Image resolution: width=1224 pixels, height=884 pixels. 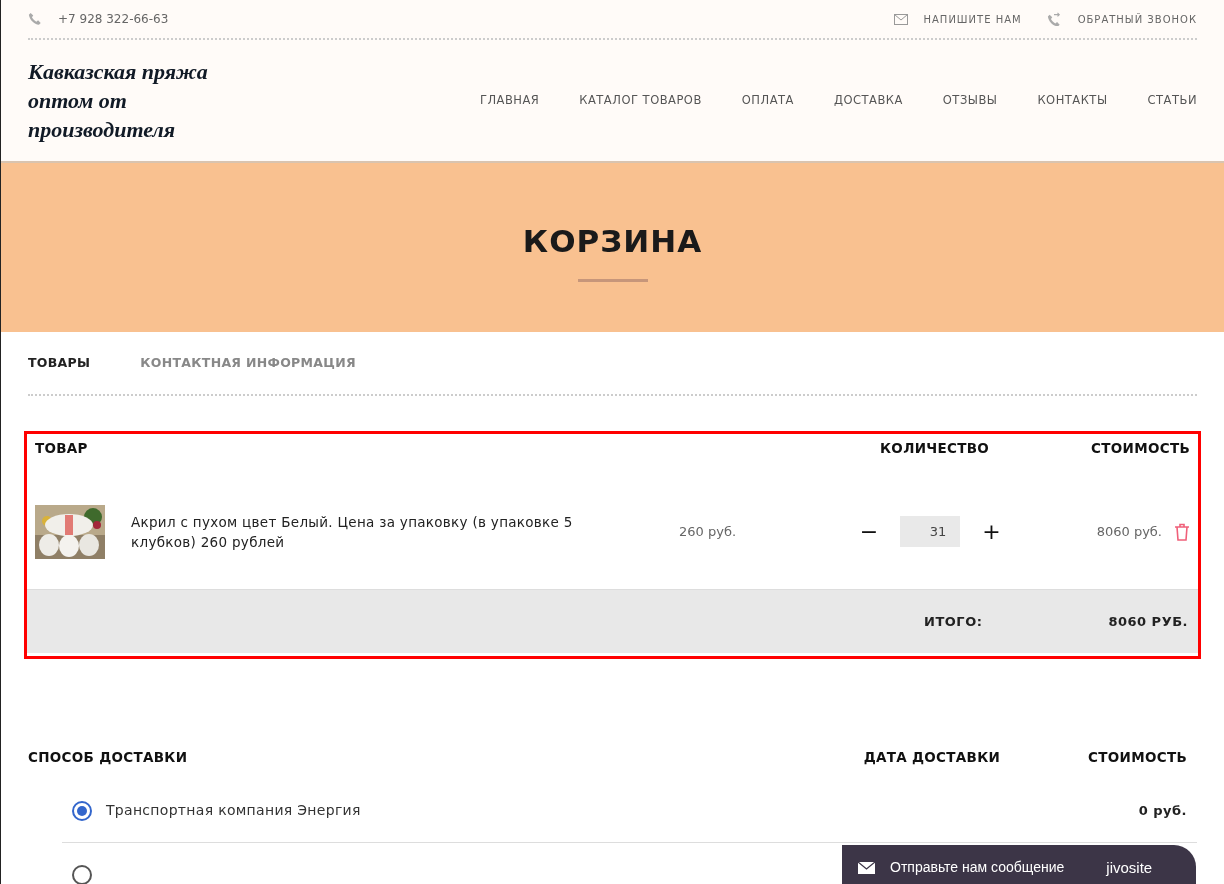 I want to click on trash-icon, so click(x=1182, y=532).